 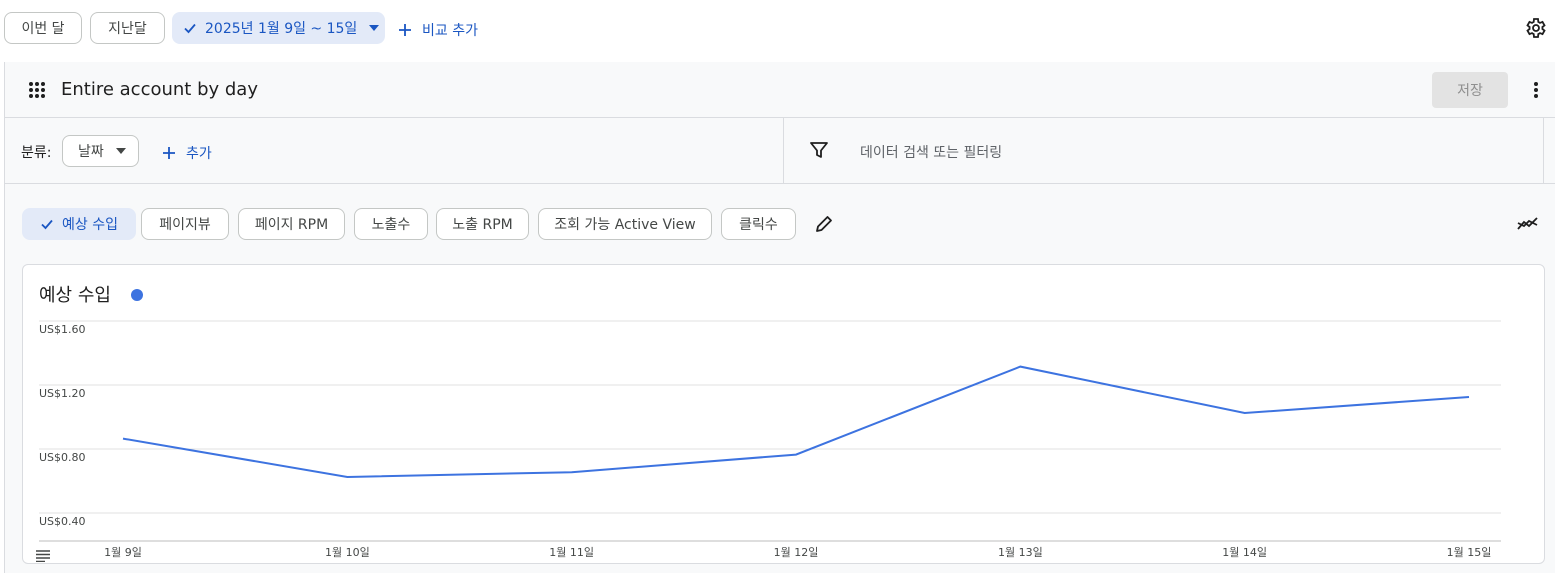 I want to click on report-title: Entire account by day, so click(x=159, y=89).